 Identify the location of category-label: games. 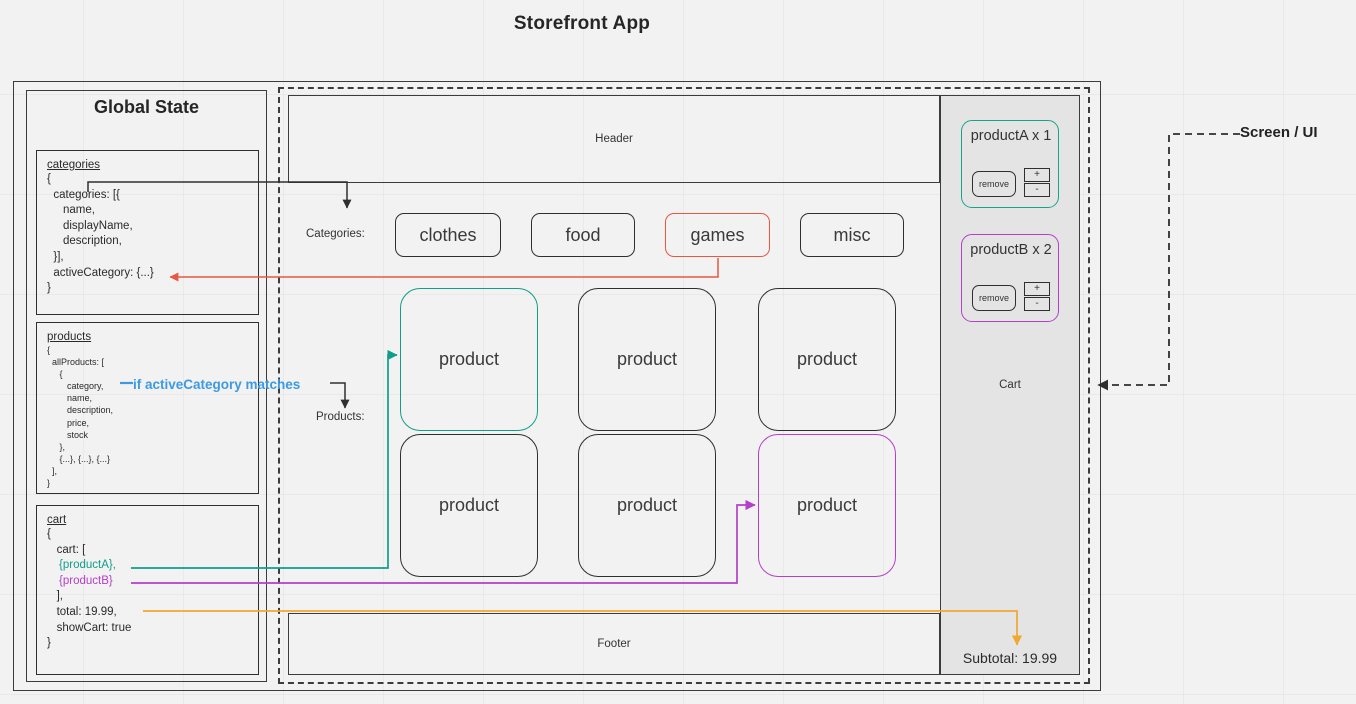
(717, 234).